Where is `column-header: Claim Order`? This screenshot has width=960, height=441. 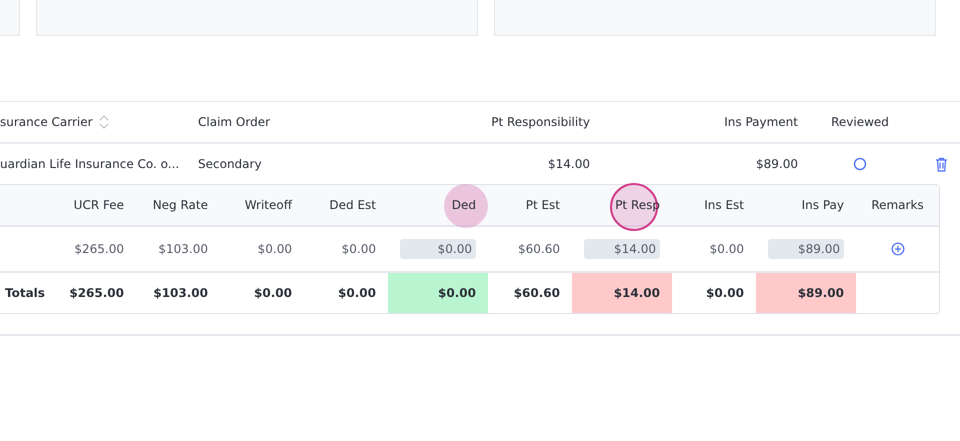 column-header: Claim Order is located at coordinates (234, 122).